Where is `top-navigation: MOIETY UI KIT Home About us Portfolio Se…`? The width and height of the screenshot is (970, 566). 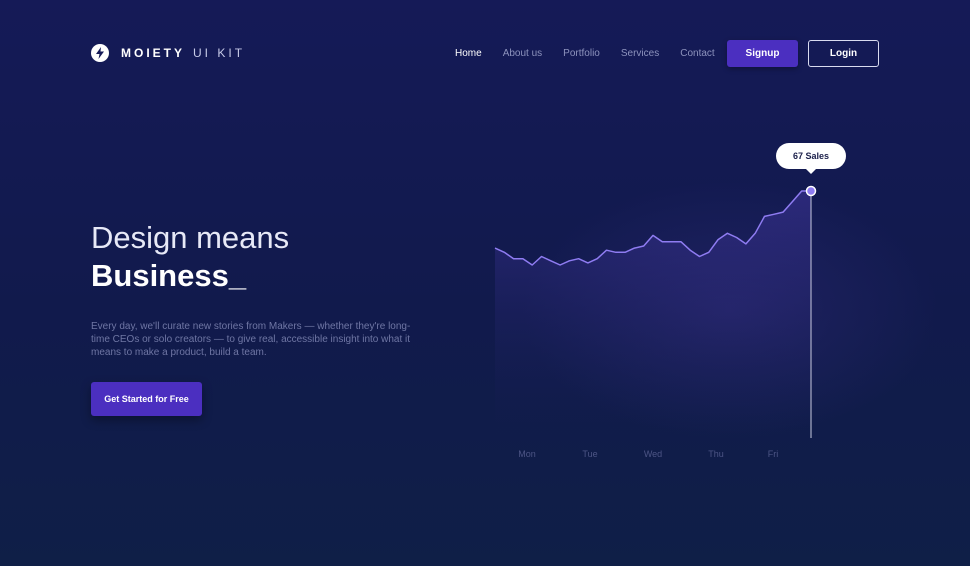 top-navigation: MOIETY UI KIT Home About us Portfolio Se… is located at coordinates (485, 54).